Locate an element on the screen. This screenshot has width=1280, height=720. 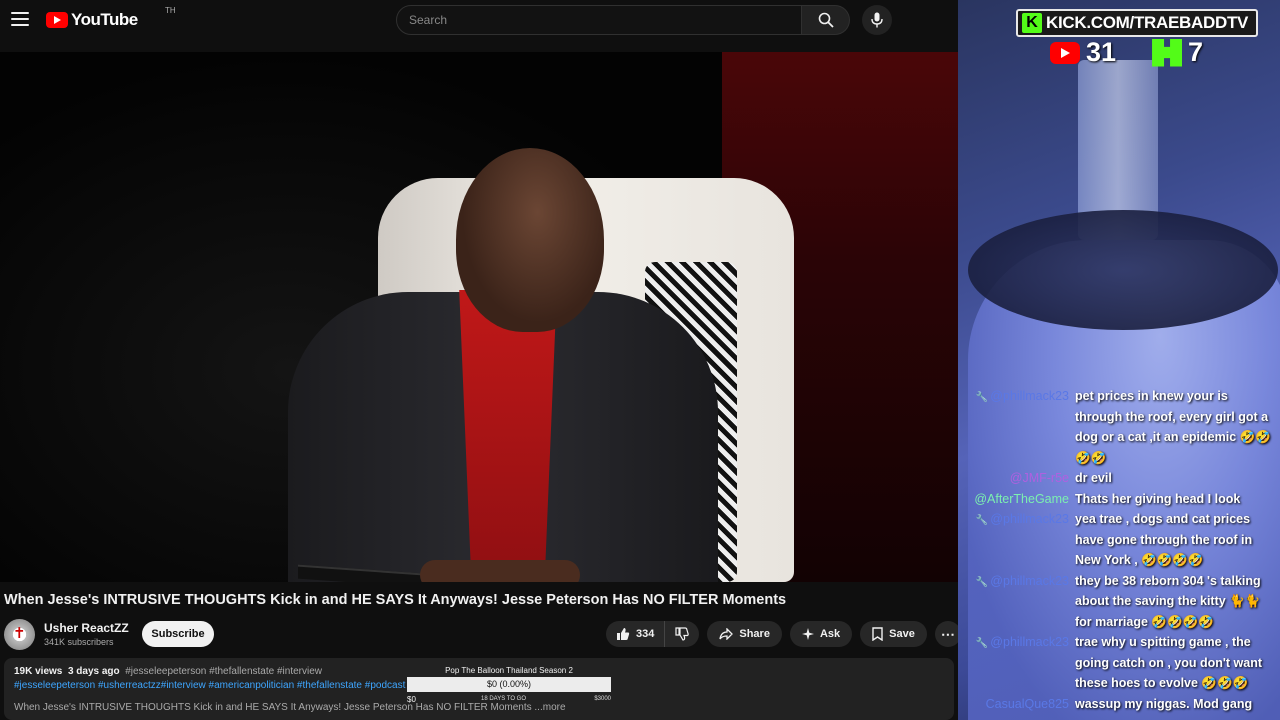
chat-message: CasualQue825 wassup my niggas. Mod gang is located at coordinates (1121, 704).